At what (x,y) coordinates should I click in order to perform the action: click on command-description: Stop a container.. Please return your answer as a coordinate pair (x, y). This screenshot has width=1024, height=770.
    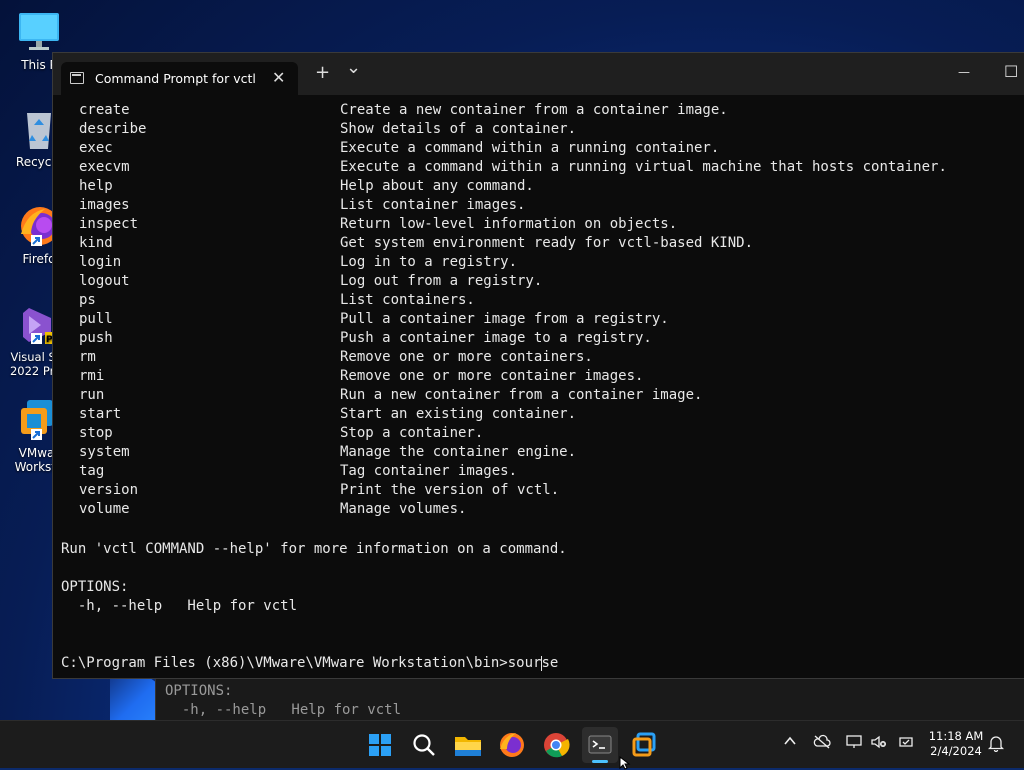
    Looking at the image, I should click on (412, 433).